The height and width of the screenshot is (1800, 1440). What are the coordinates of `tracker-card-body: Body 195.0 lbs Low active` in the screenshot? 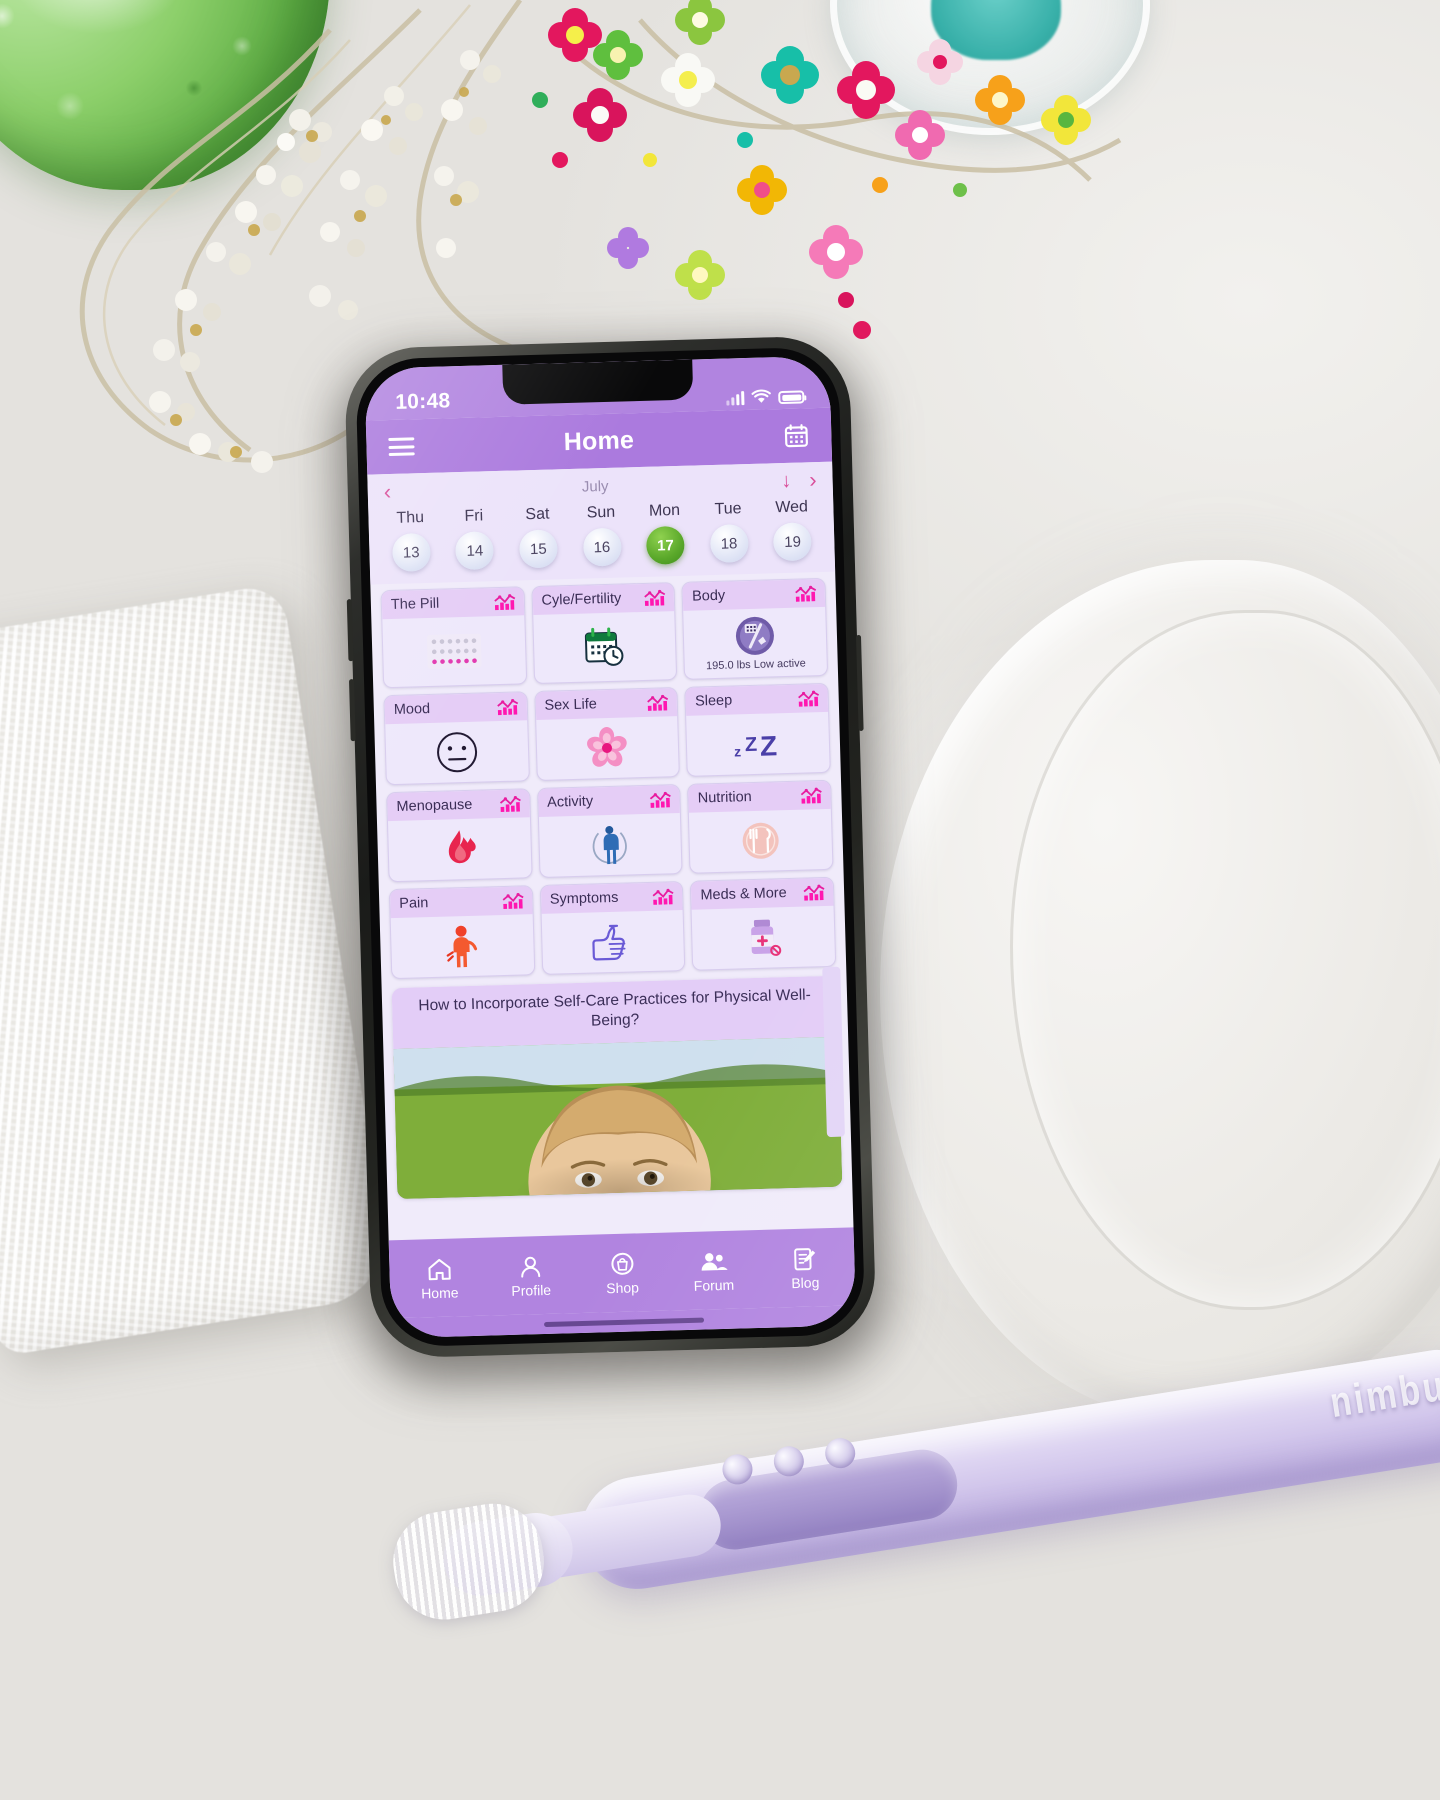 It's located at (755, 628).